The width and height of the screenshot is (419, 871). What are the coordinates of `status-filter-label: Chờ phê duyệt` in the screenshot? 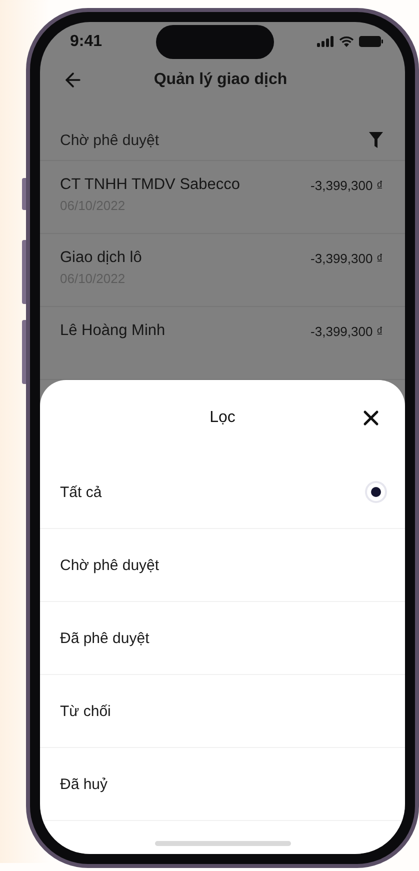 It's located at (110, 140).